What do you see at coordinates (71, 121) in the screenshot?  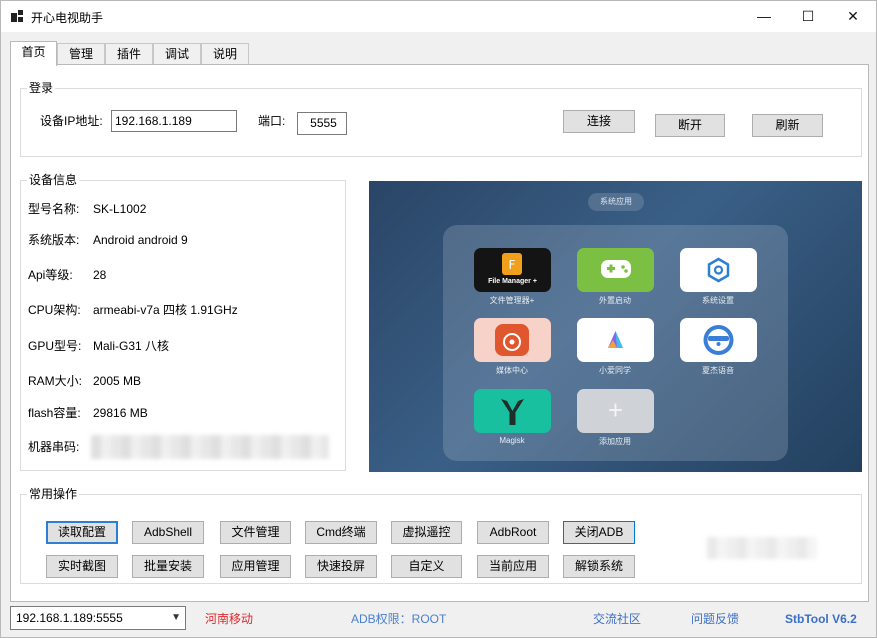 I see `ip-label: 设备IP地址:` at bounding box center [71, 121].